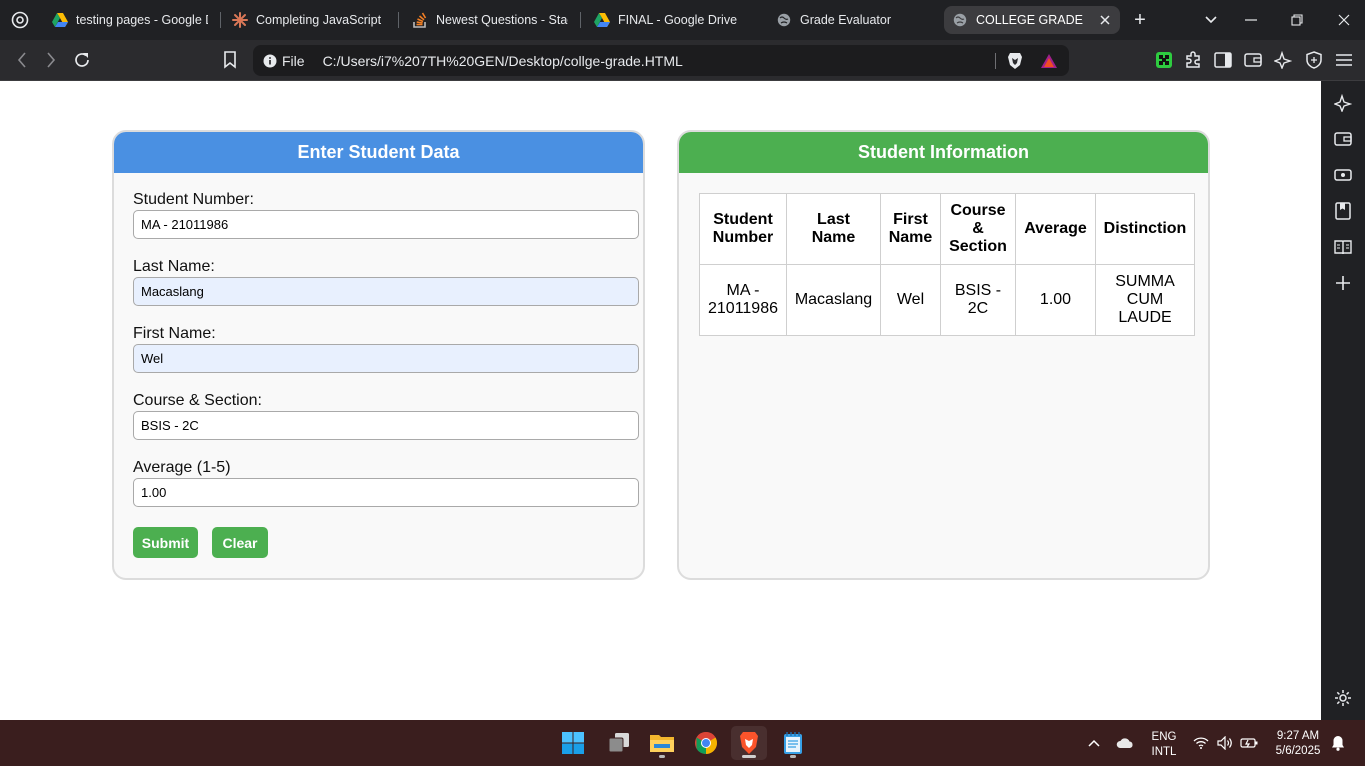 This screenshot has height=766, width=1365. I want to click on leo-ai-icon, so click(1283, 60).